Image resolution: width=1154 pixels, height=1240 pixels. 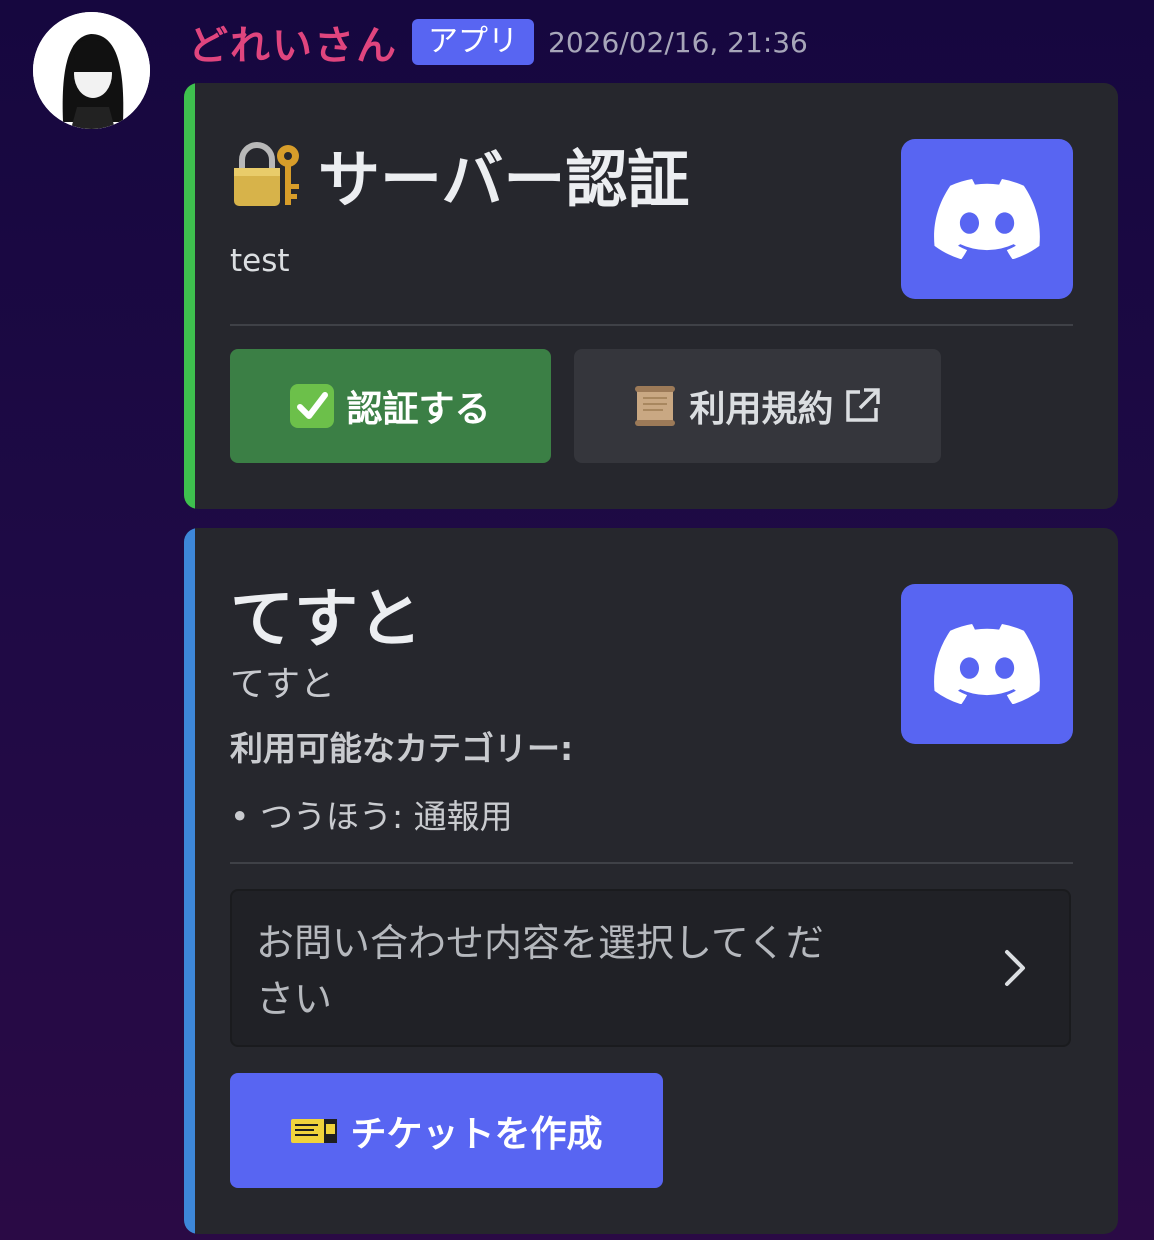 I want to click on verify-button: 認証する, so click(x=390, y=406).